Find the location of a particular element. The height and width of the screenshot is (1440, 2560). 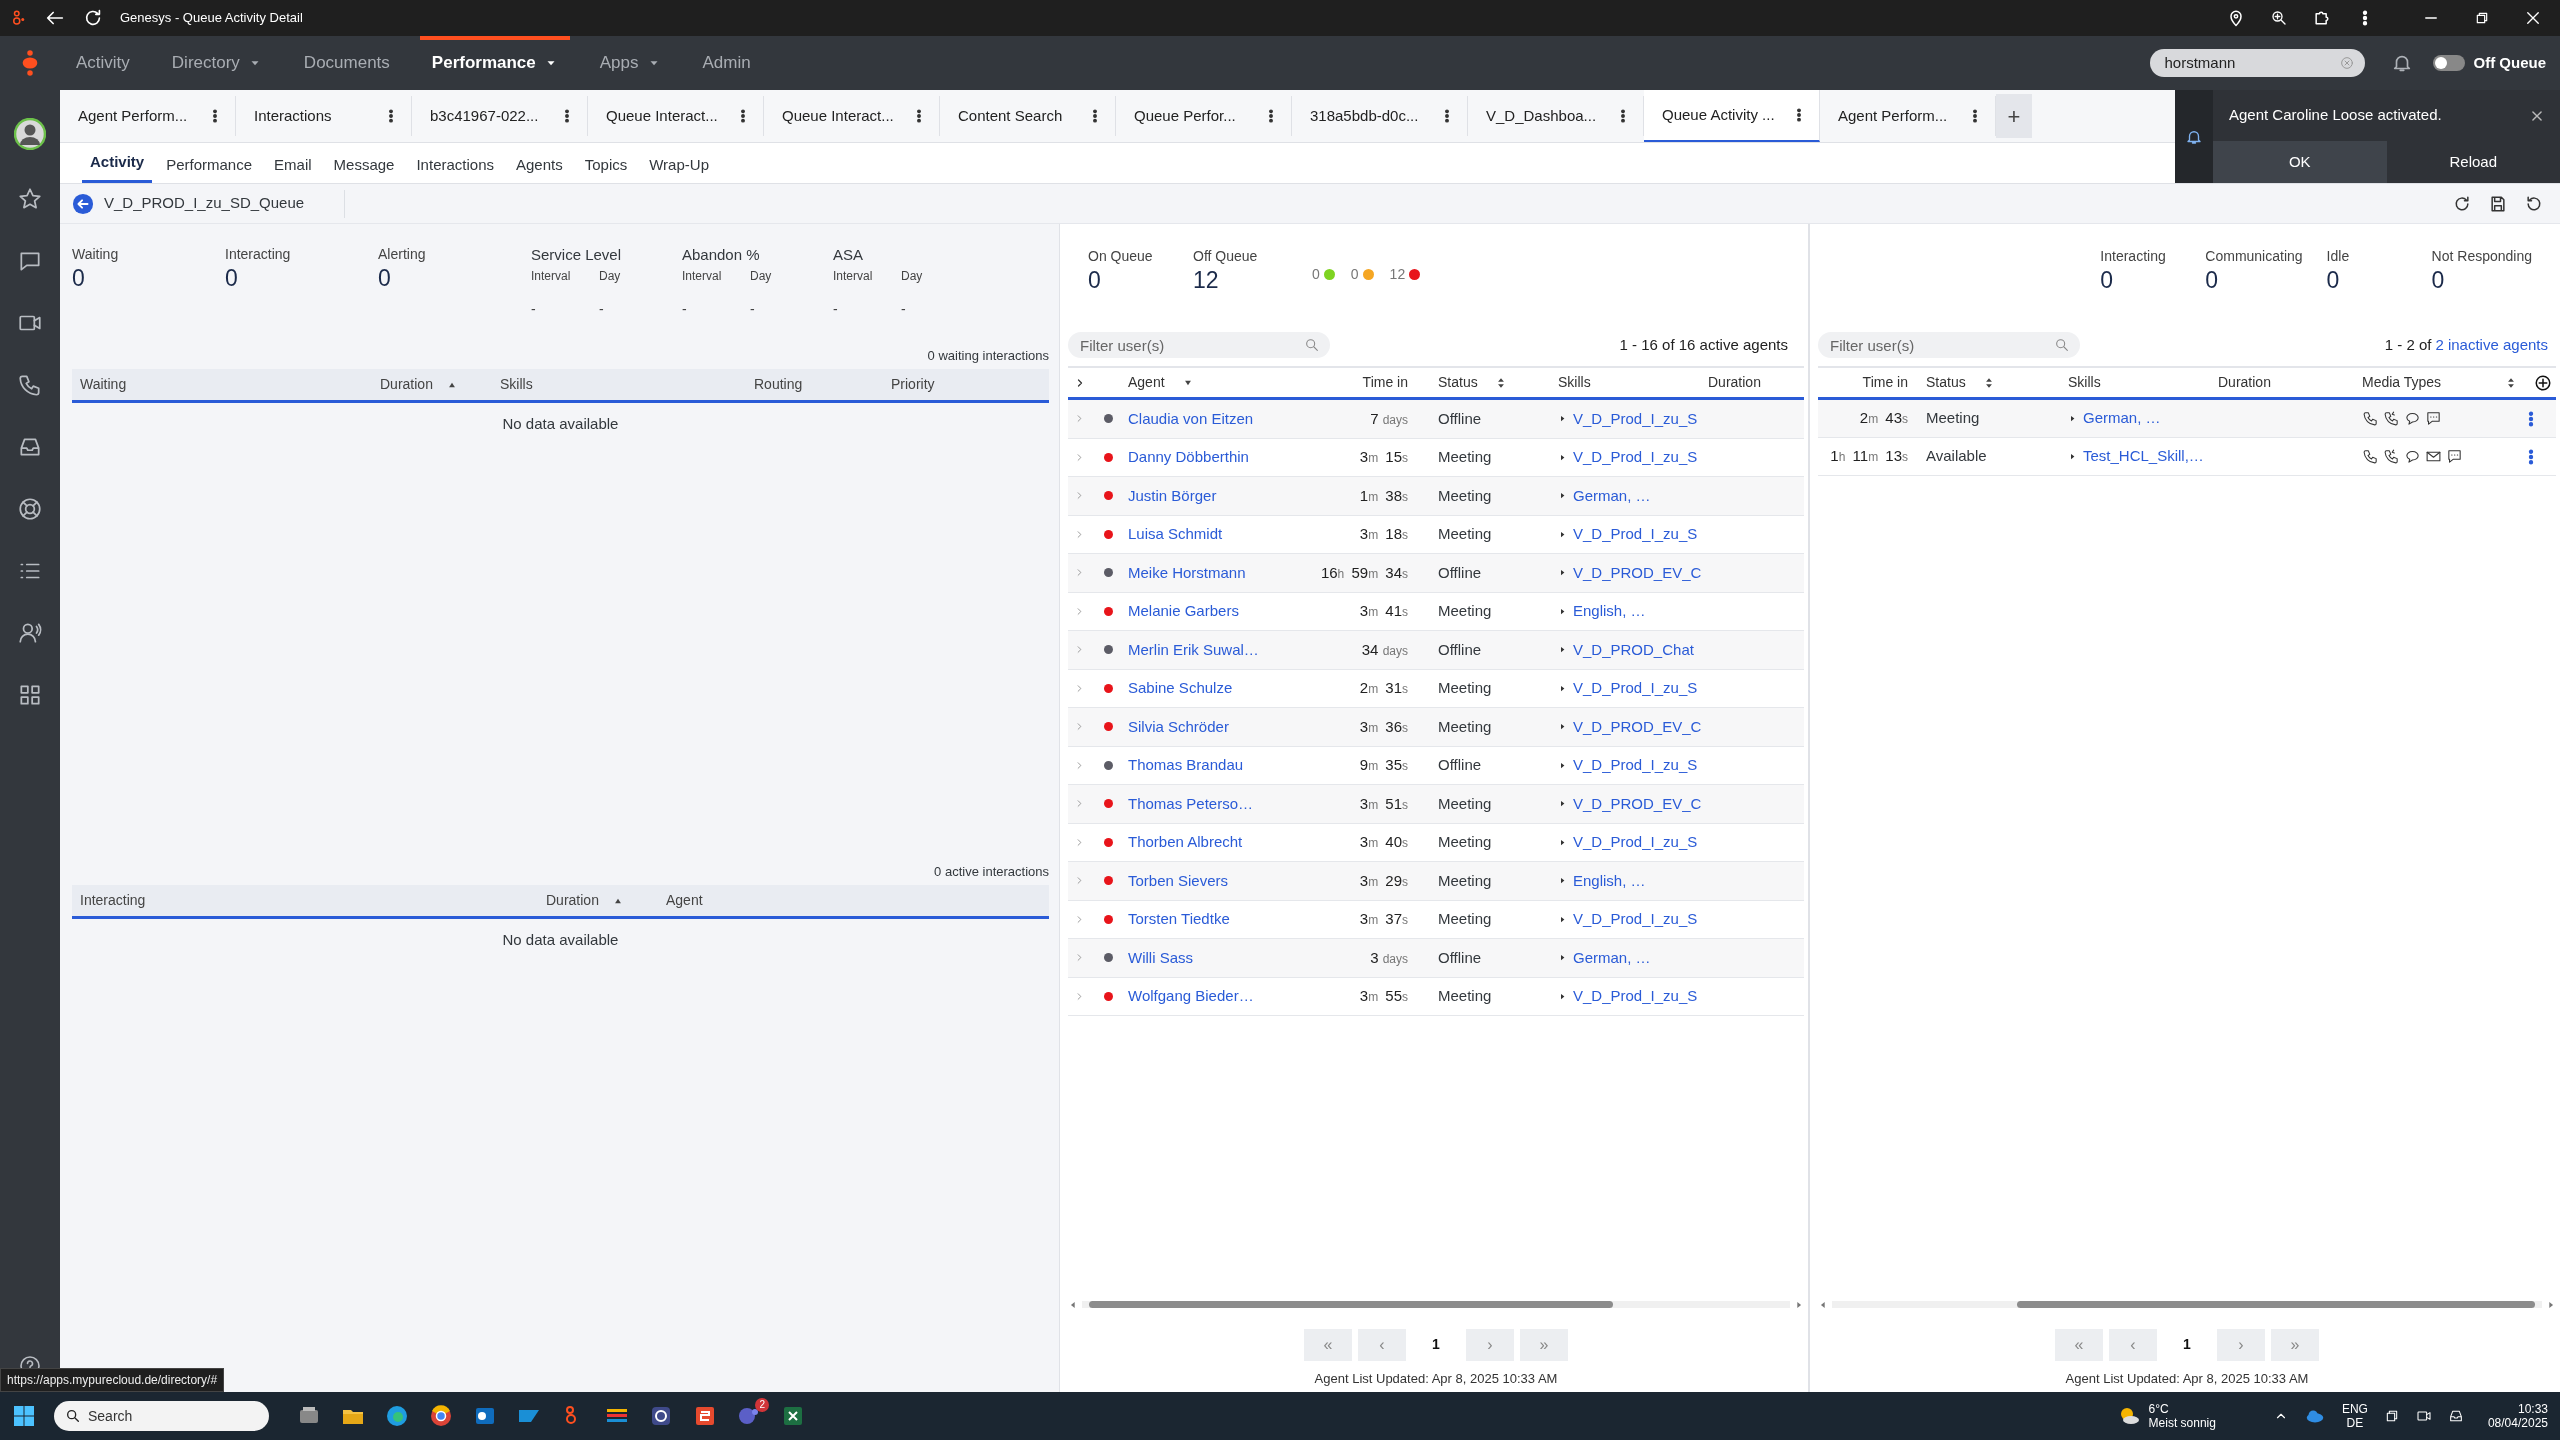

zoom-icon is located at coordinates (2279, 18).